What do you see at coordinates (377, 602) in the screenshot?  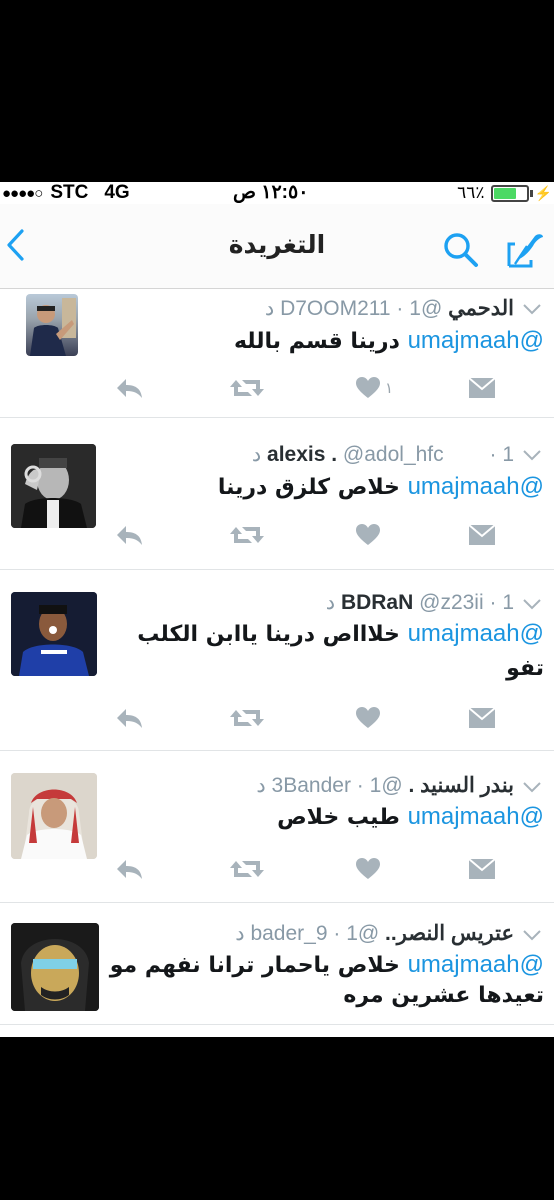 I see `author-name: BDRaN` at bounding box center [377, 602].